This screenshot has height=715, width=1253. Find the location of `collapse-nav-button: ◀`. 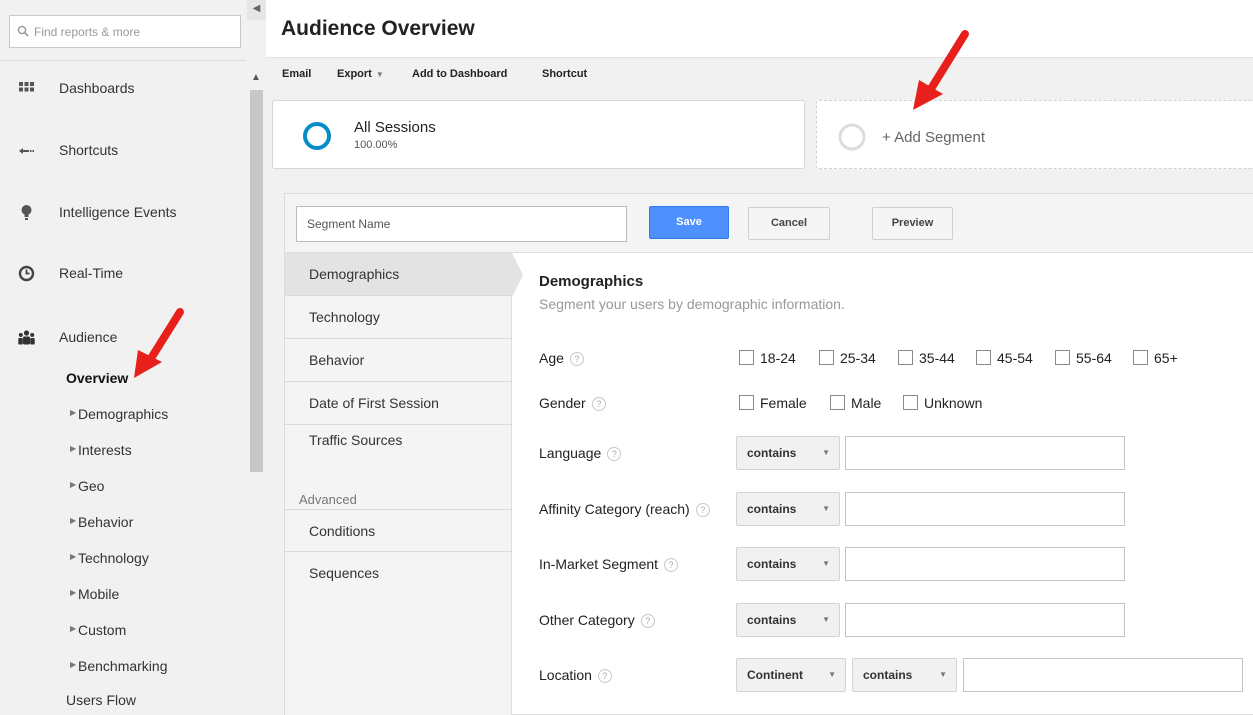

collapse-nav-button: ◀ is located at coordinates (256, 10).